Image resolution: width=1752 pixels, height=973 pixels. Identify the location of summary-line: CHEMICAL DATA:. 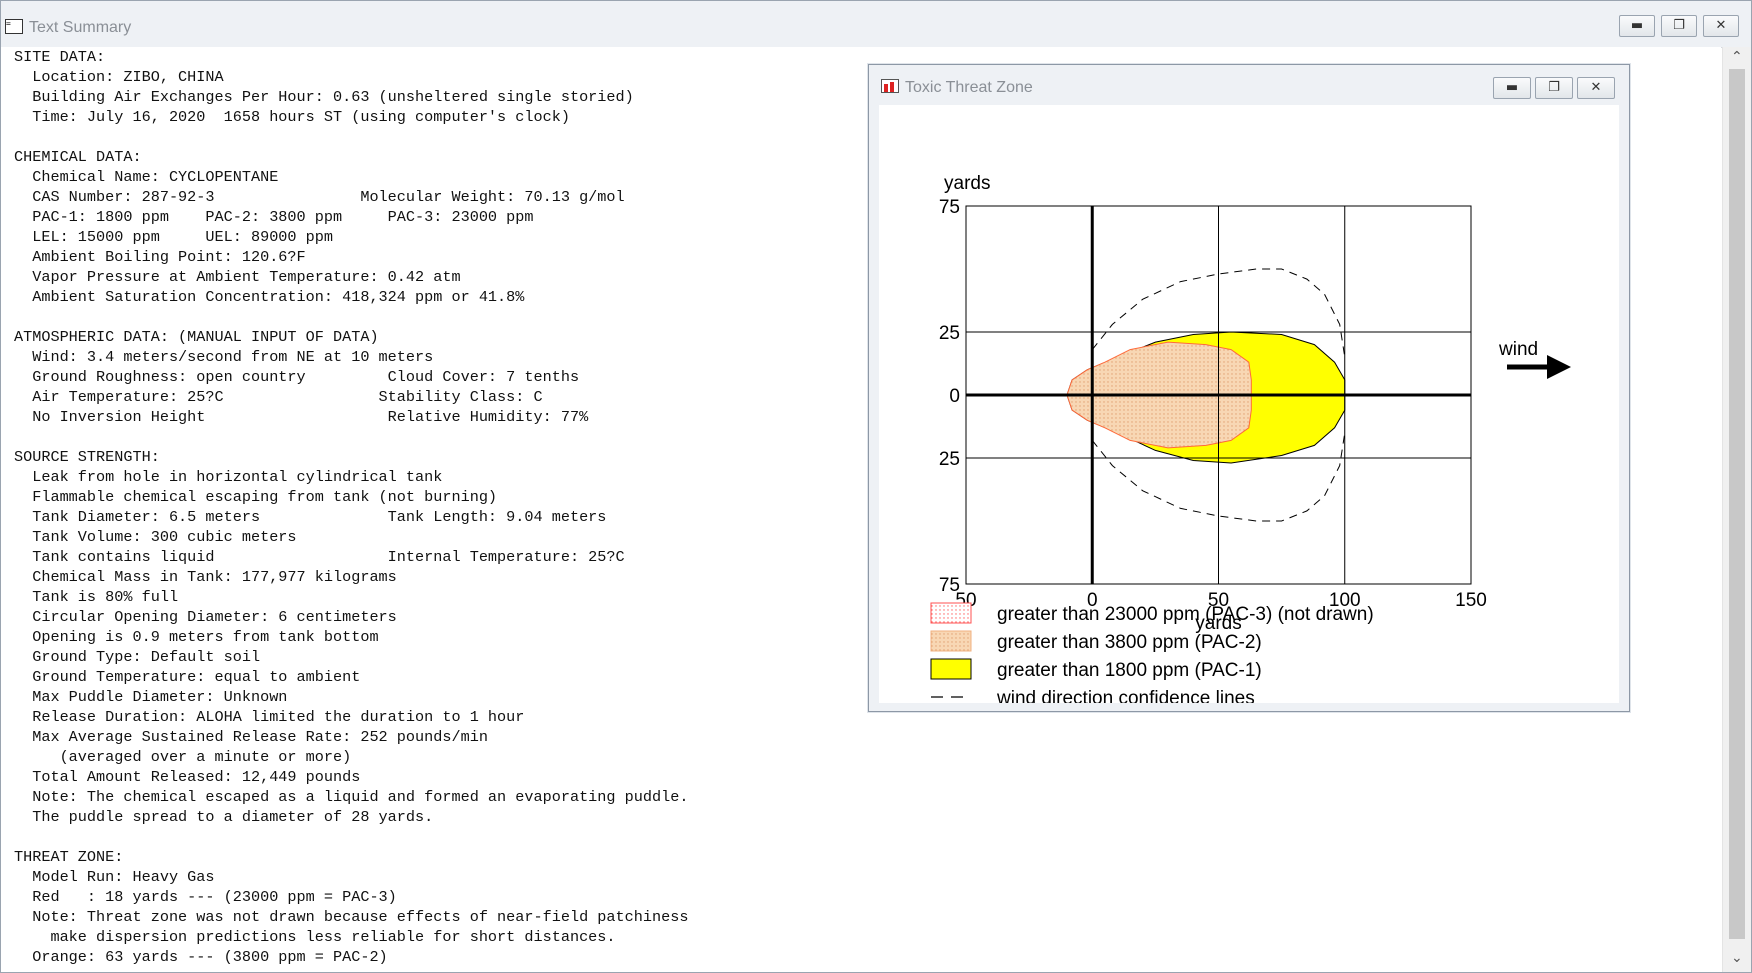
(78, 157).